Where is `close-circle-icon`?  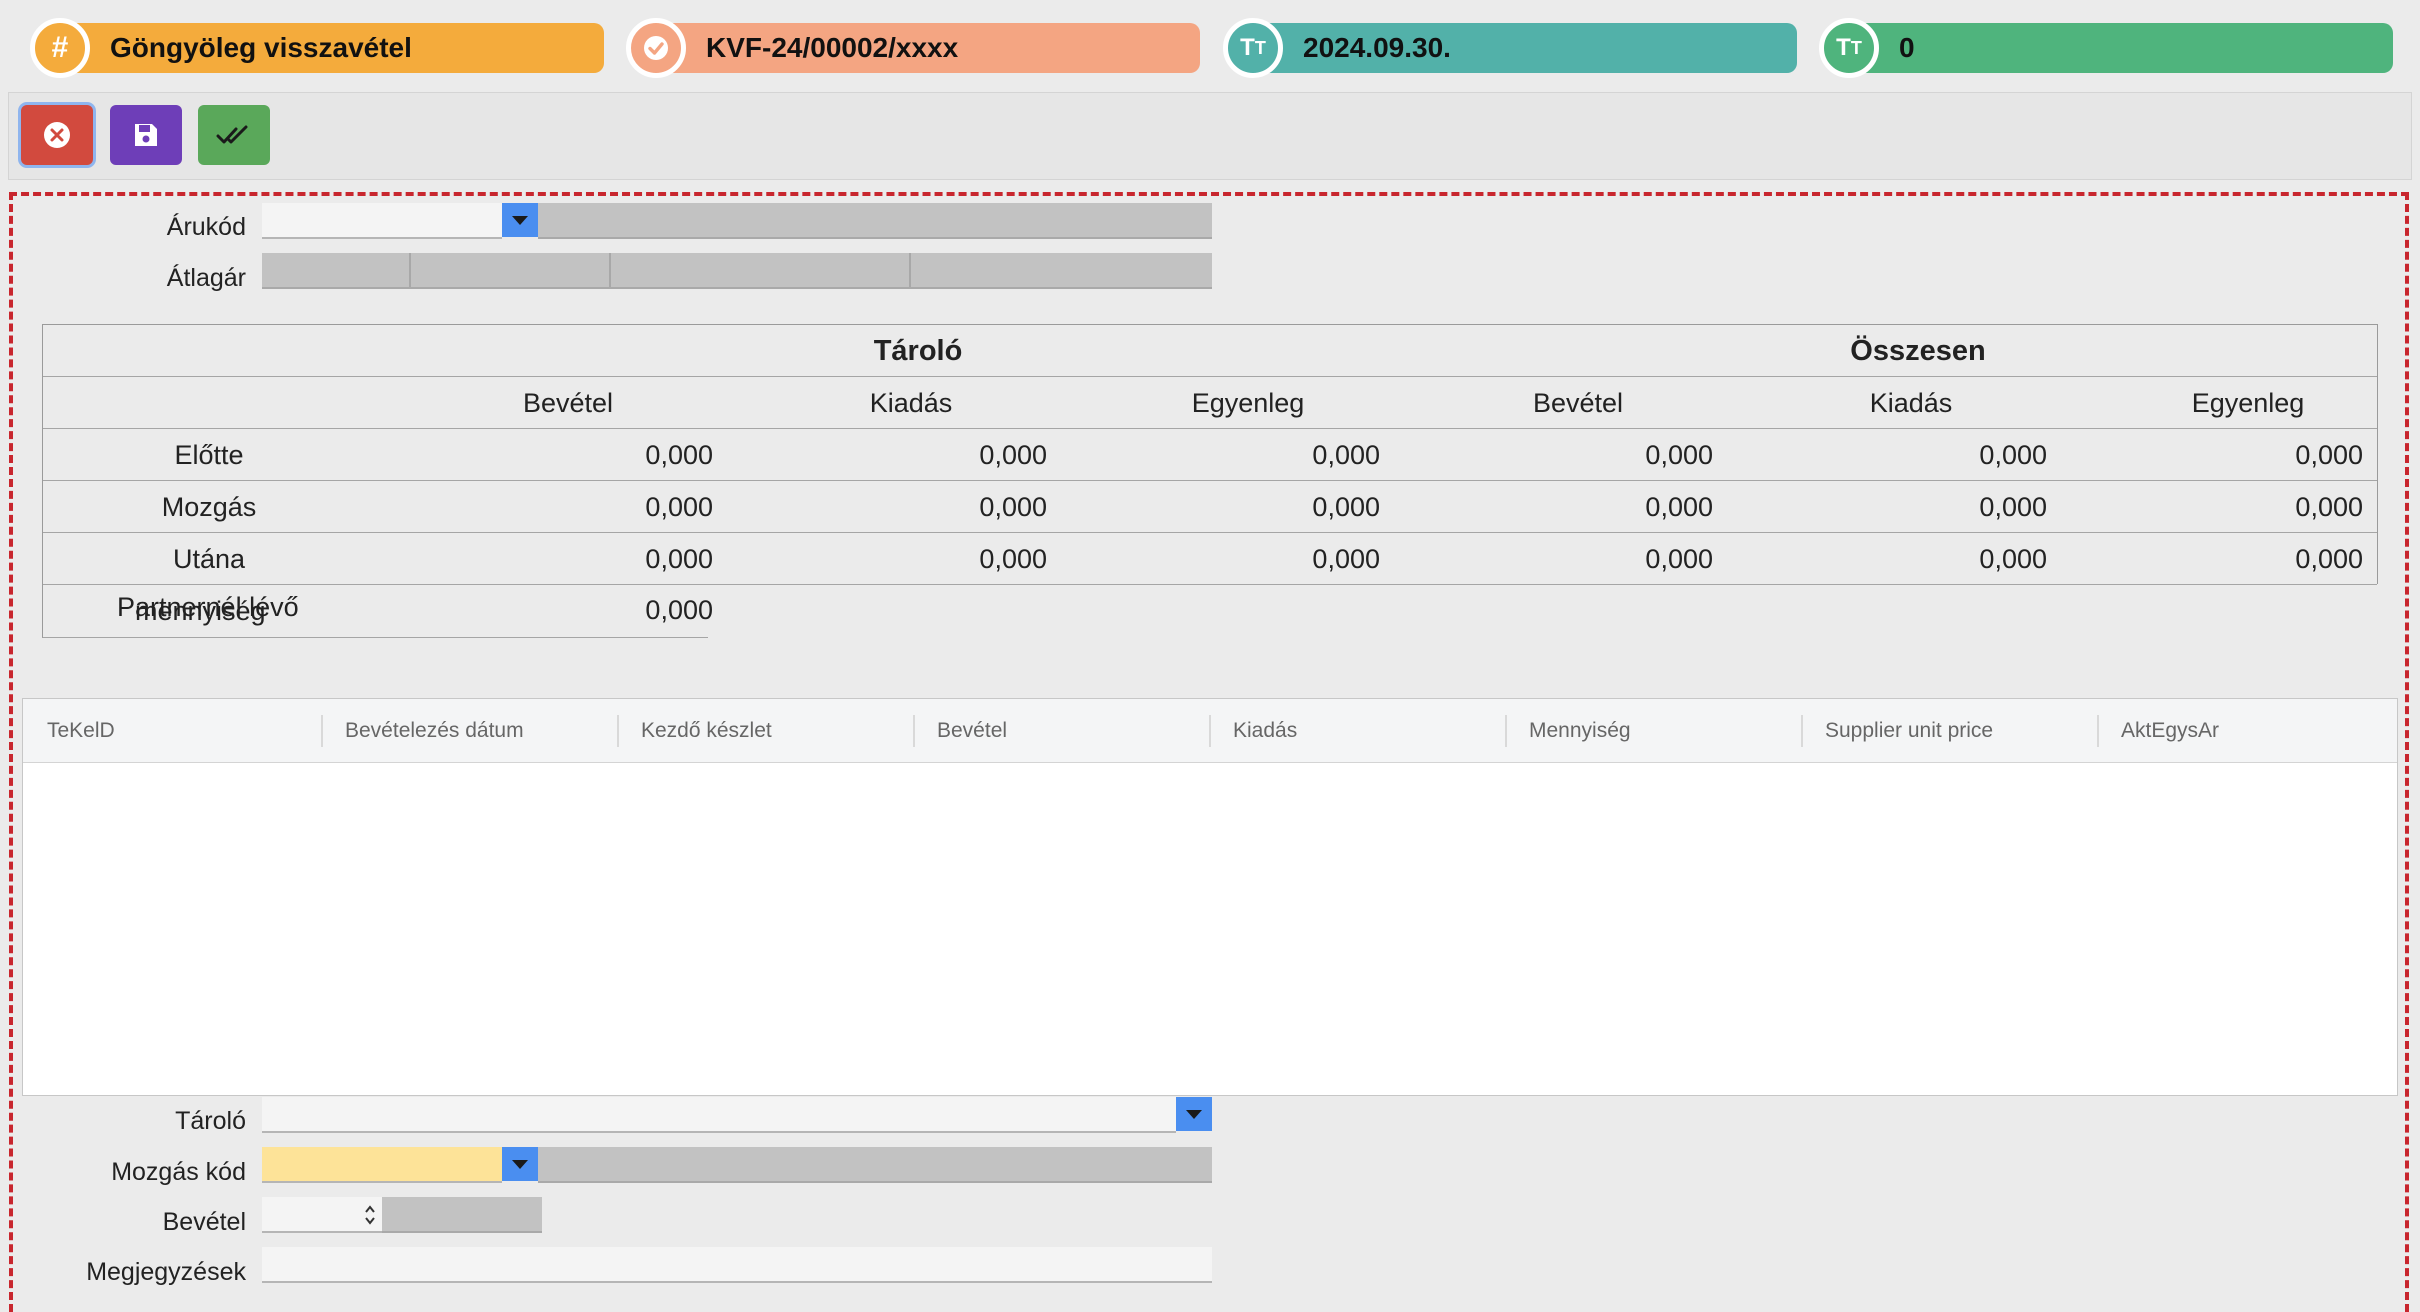
close-circle-icon is located at coordinates (57, 135).